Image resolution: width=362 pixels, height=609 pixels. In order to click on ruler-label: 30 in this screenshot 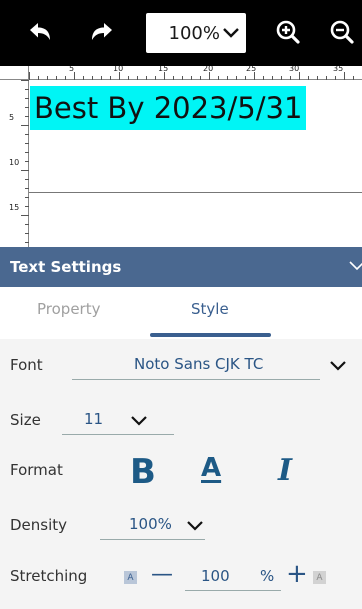, I will do `click(294, 69)`.